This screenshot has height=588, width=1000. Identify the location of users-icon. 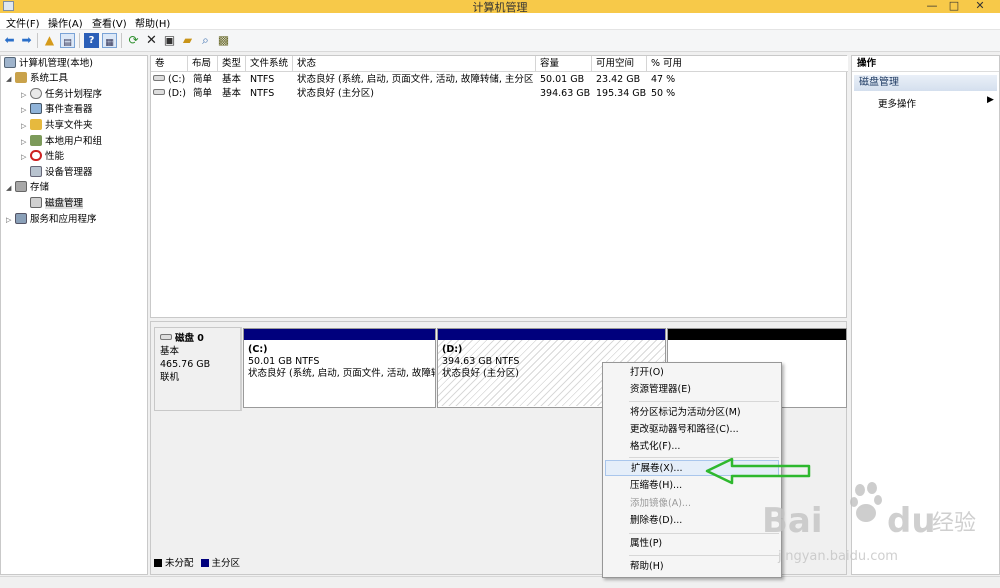
(36, 140).